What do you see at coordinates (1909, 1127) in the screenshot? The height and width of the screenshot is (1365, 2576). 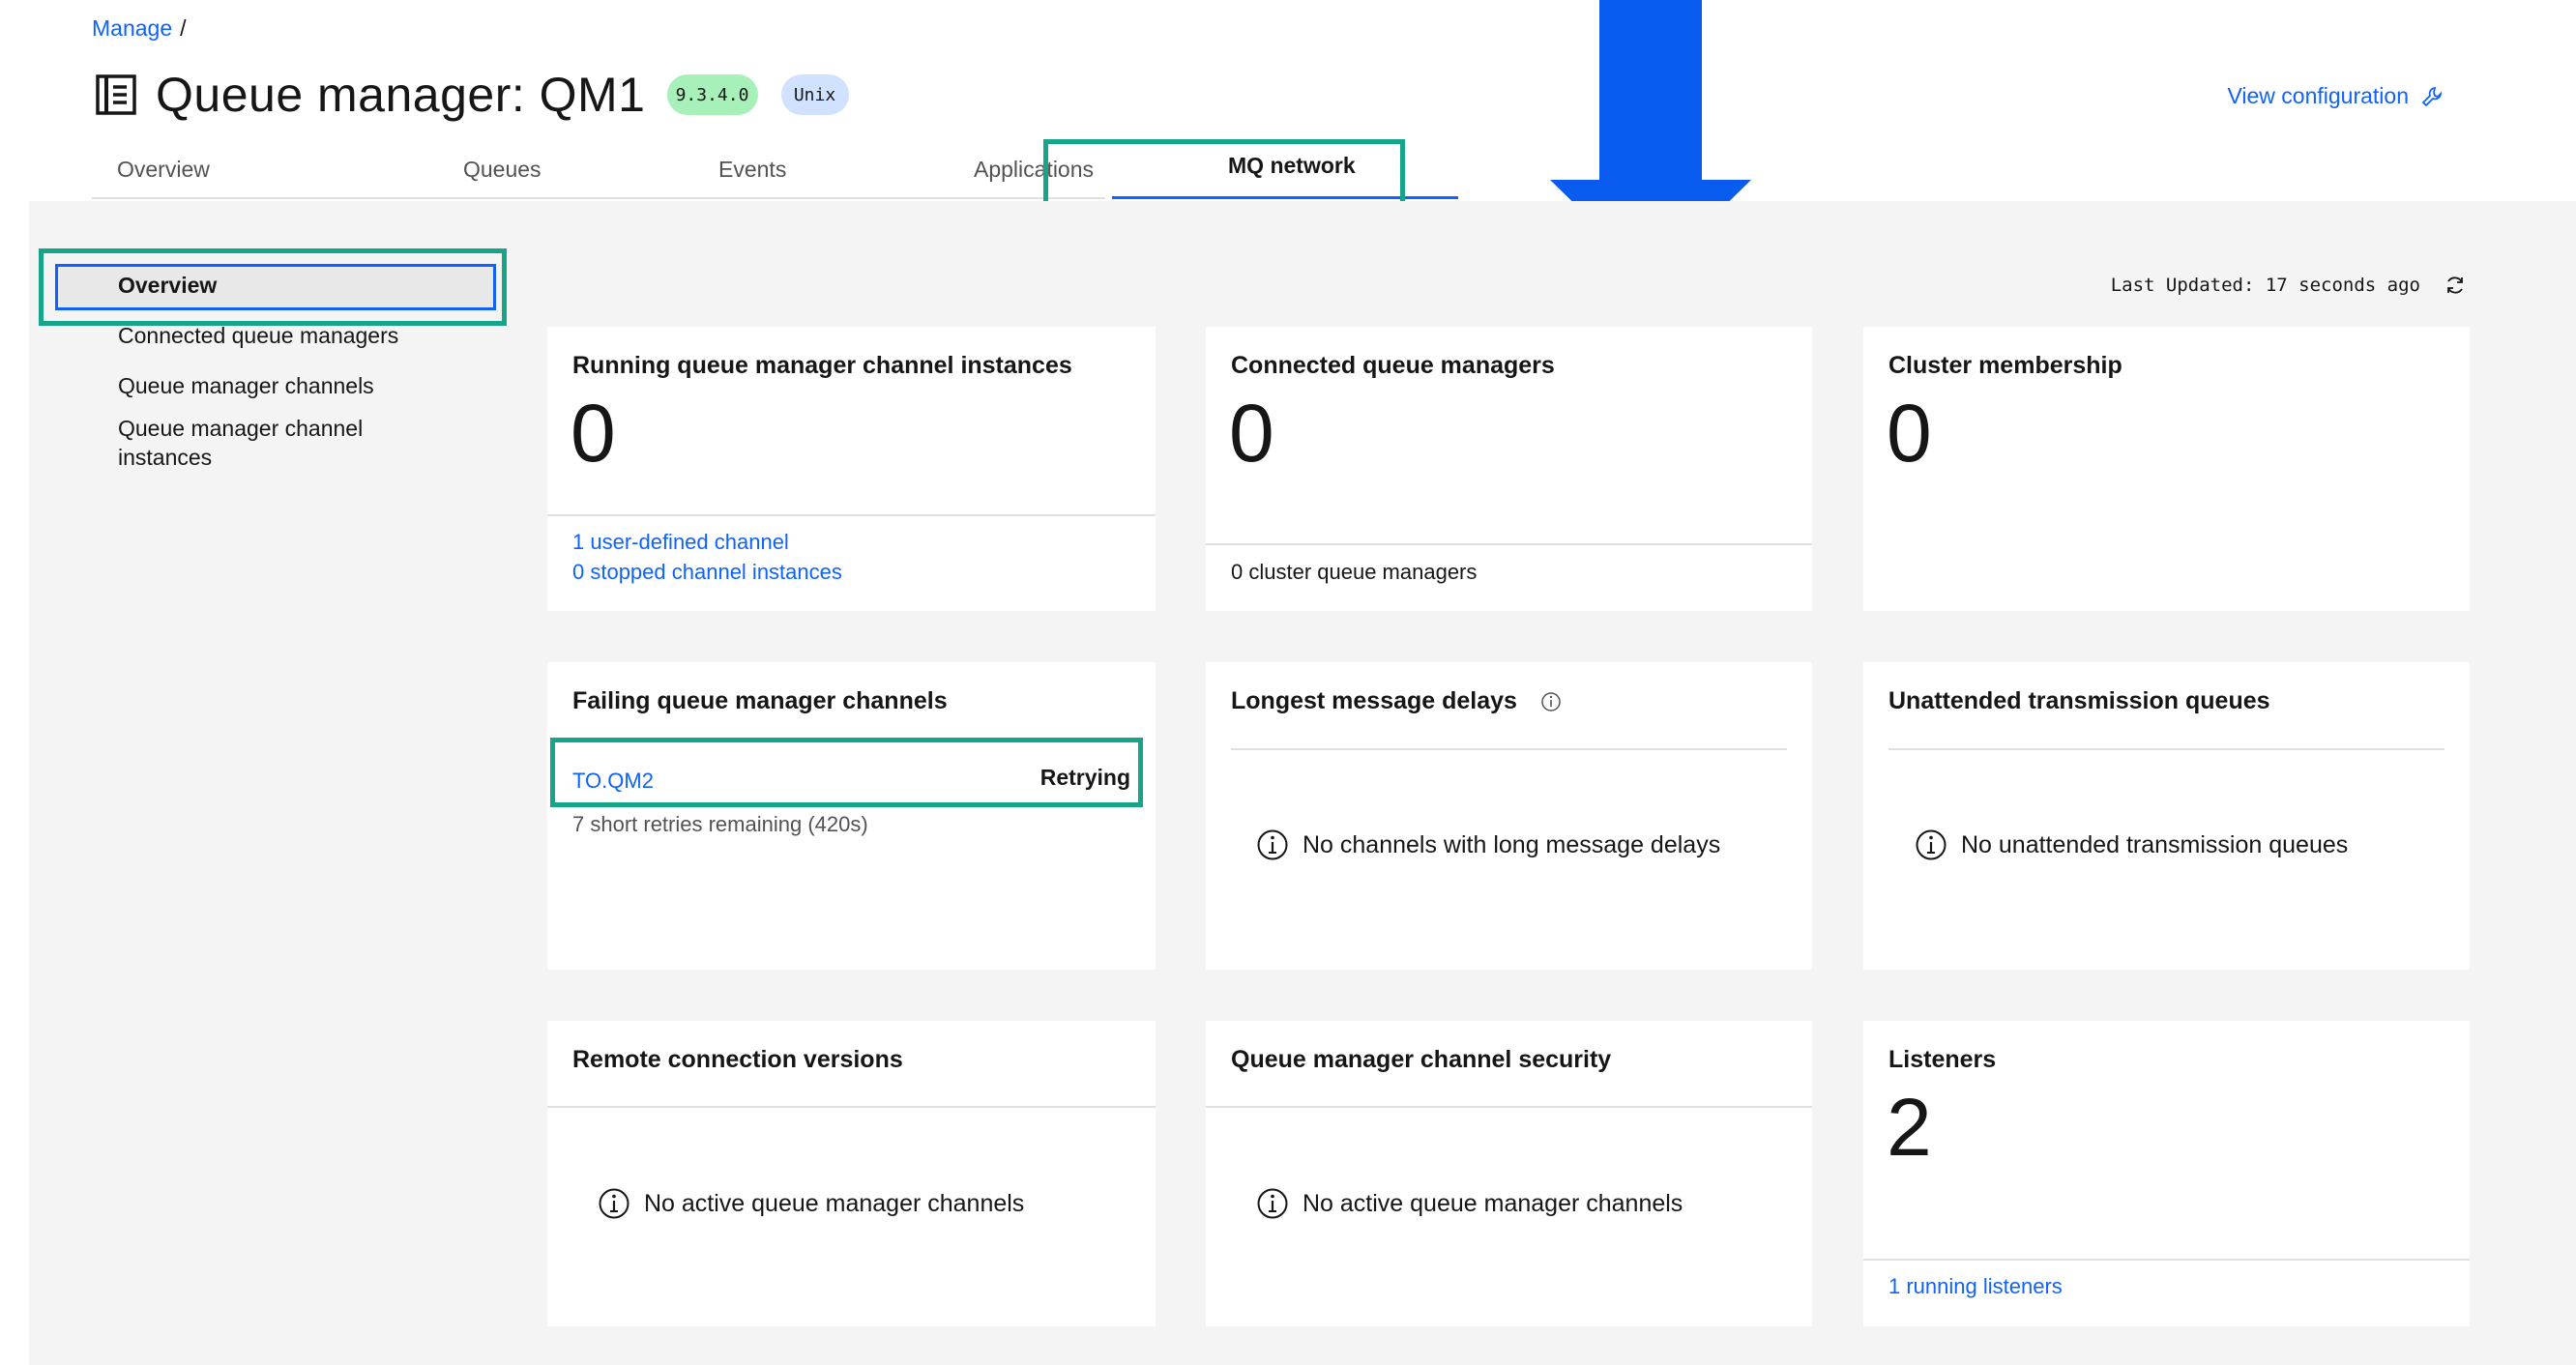 I see `card-count: 2` at bounding box center [1909, 1127].